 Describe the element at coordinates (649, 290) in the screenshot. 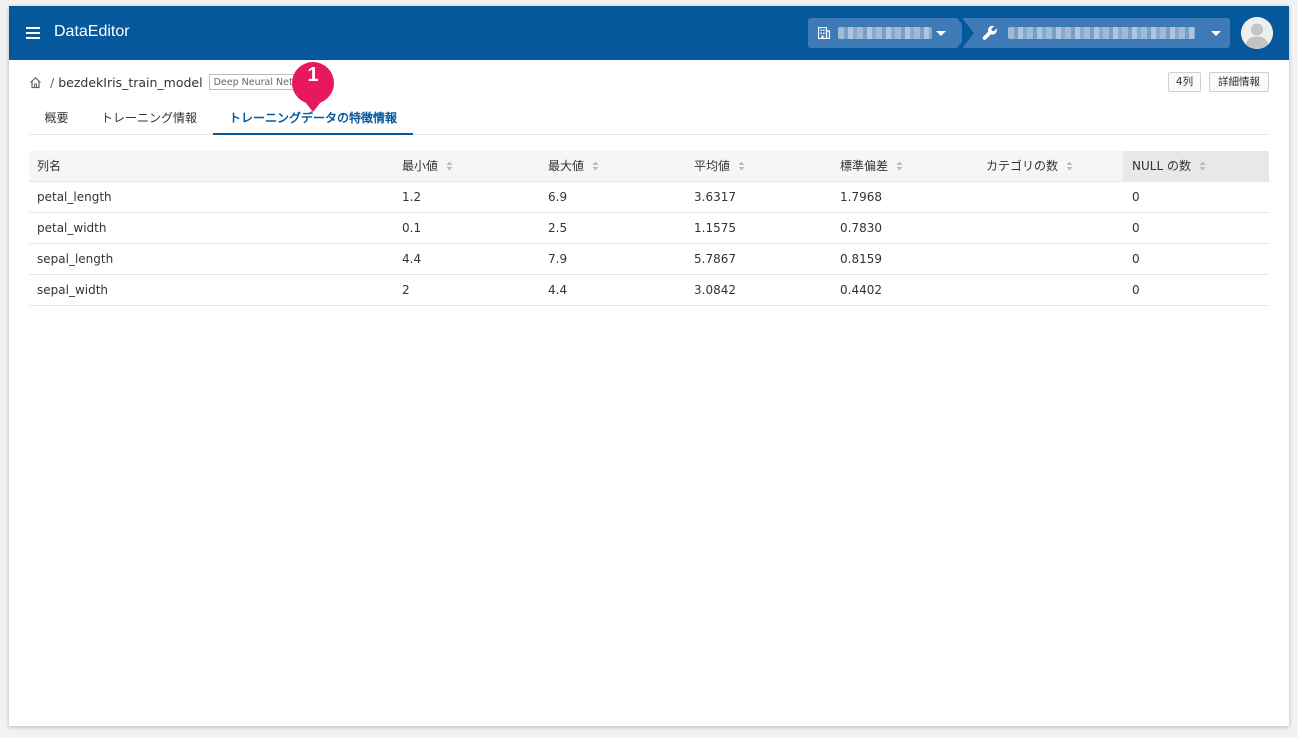

I see `table-row: sepal_width 2 4.4 3.0842 0.4402 0` at that location.